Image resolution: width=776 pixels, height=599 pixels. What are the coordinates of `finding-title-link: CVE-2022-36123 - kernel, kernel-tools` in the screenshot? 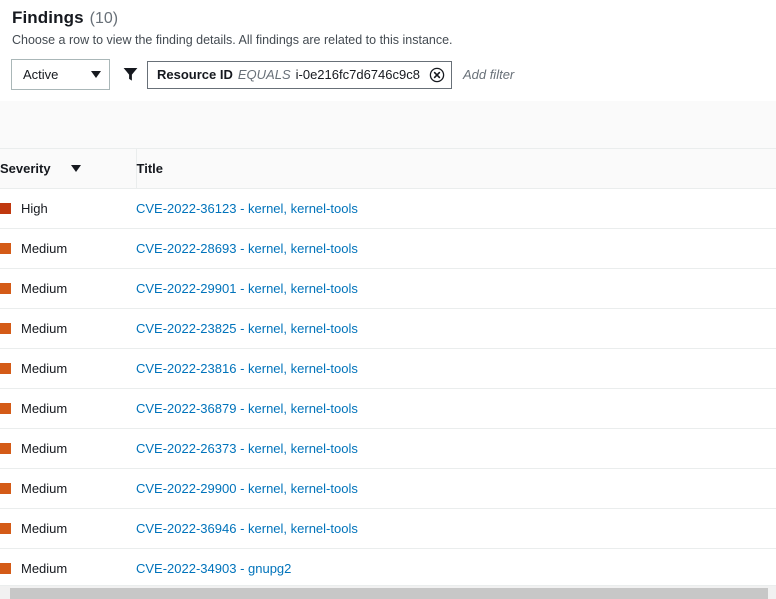 It's located at (247, 208).